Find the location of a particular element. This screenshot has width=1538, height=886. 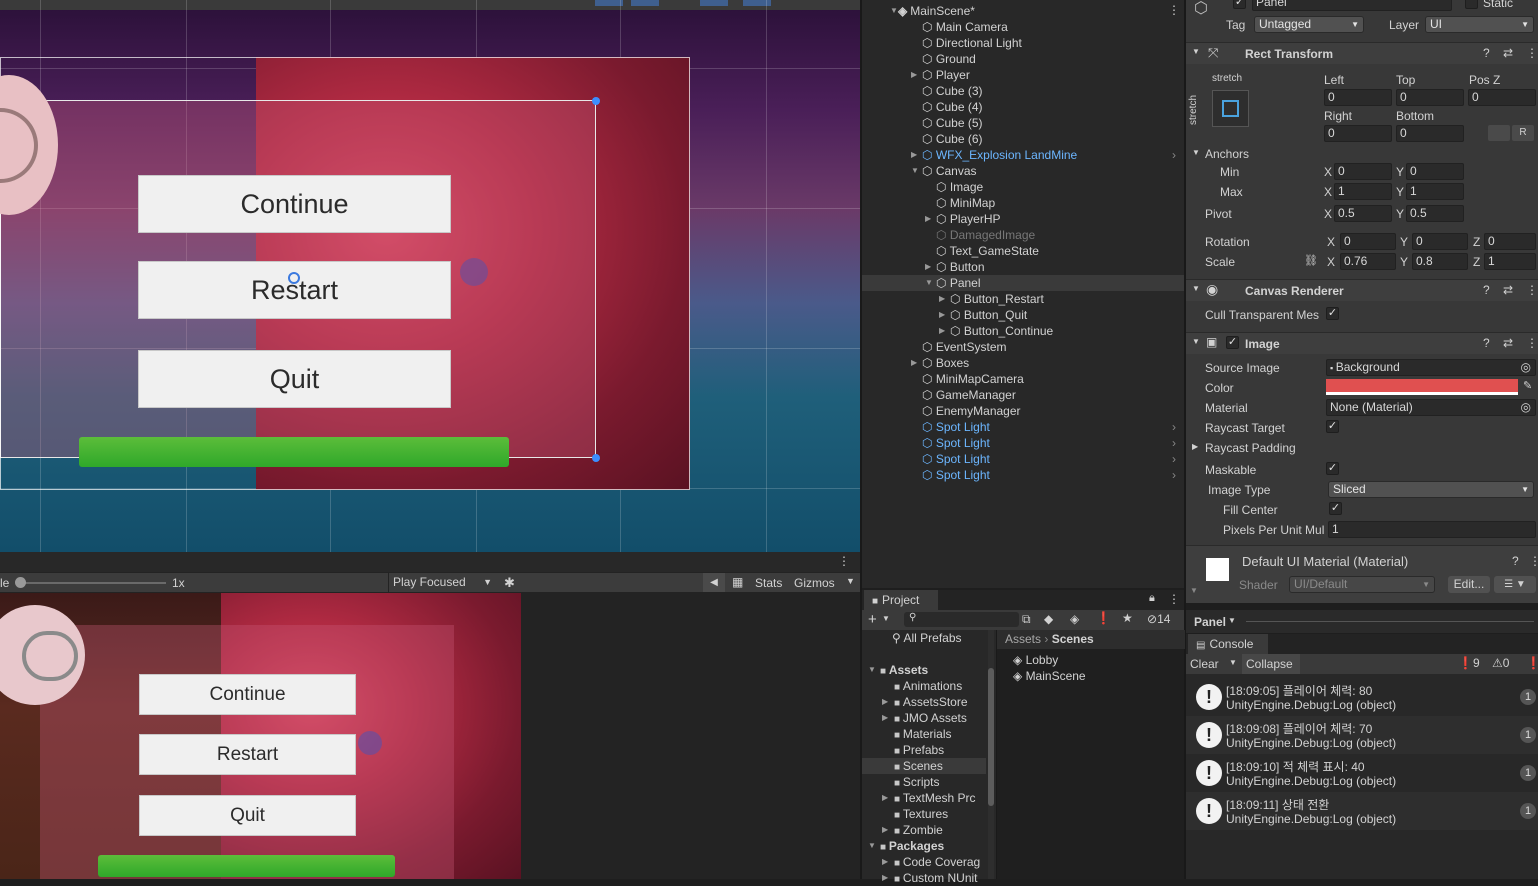

hierarchy-item: ⬡ Text_GameState is located at coordinates (1023, 251).